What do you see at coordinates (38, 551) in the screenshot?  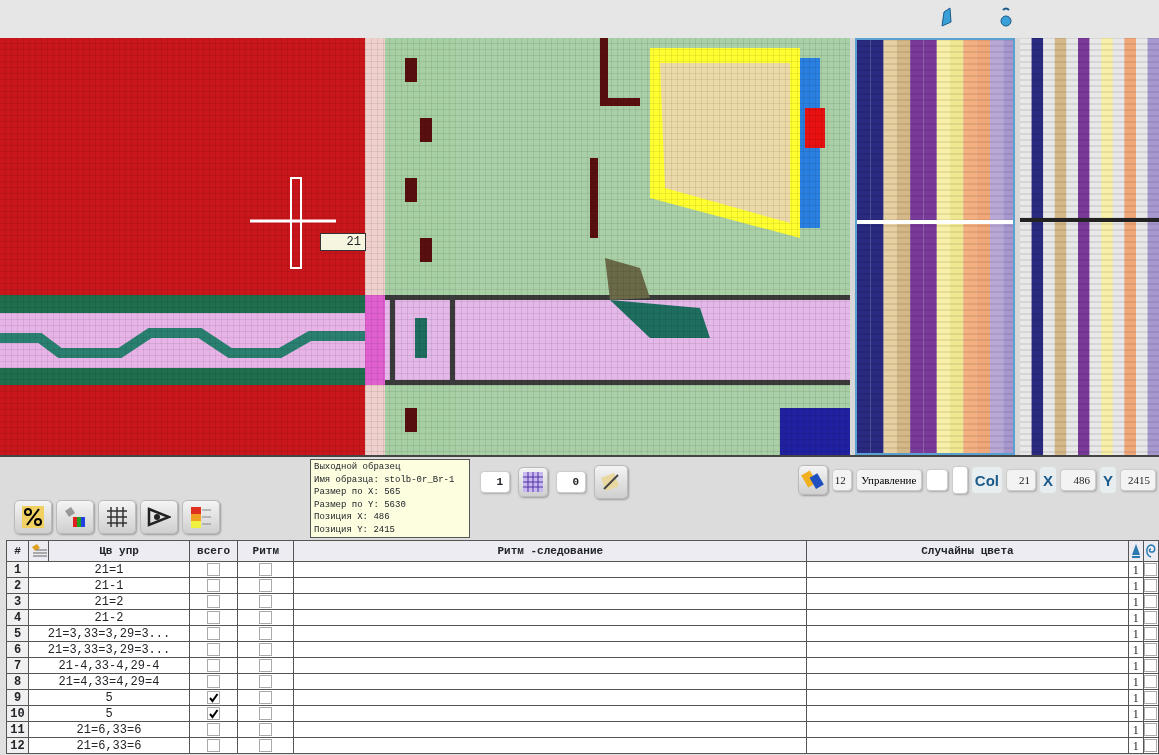 I see `palette-list-icon` at bounding box center [38, 551].